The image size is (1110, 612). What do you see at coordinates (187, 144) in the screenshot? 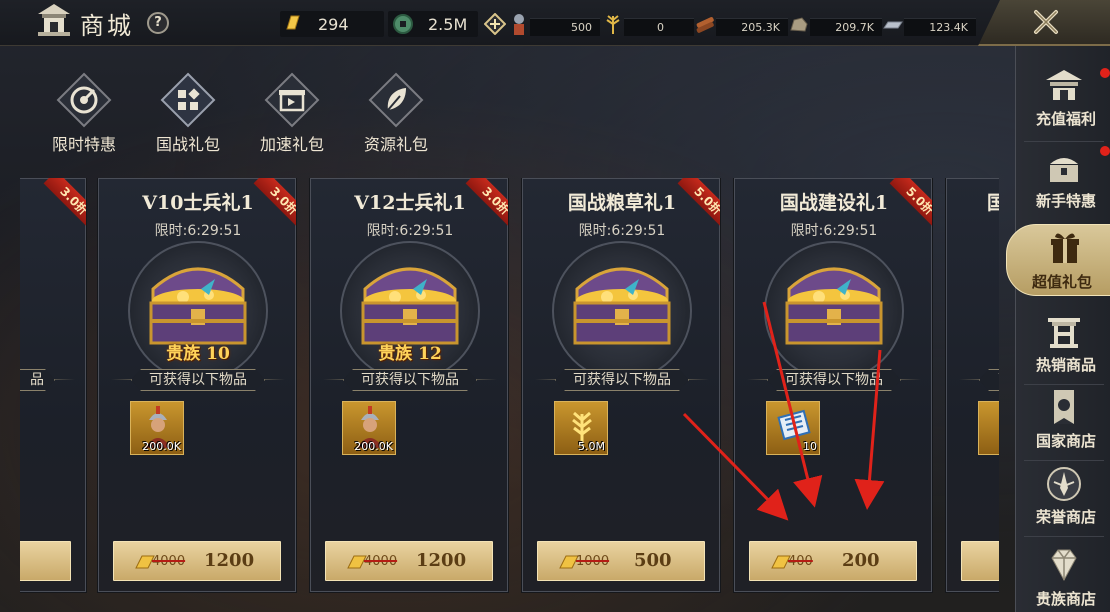
I see `tab-label: 国战礼包` at bounding box center [187, 144].